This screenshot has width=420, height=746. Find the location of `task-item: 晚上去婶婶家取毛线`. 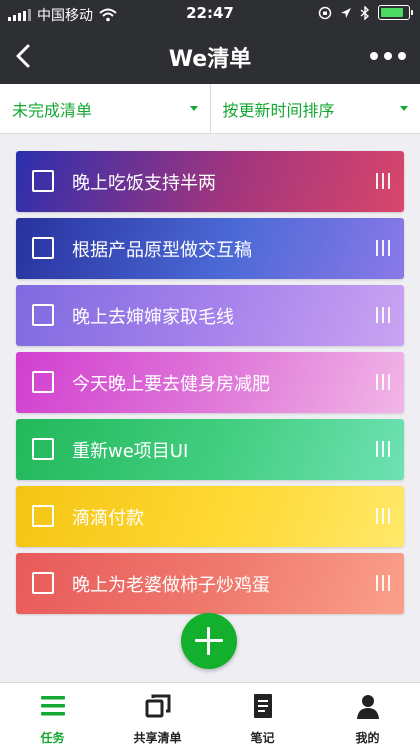

task-item: 晚上去婶婶家取毛线 is located at coordinates (210, 315).